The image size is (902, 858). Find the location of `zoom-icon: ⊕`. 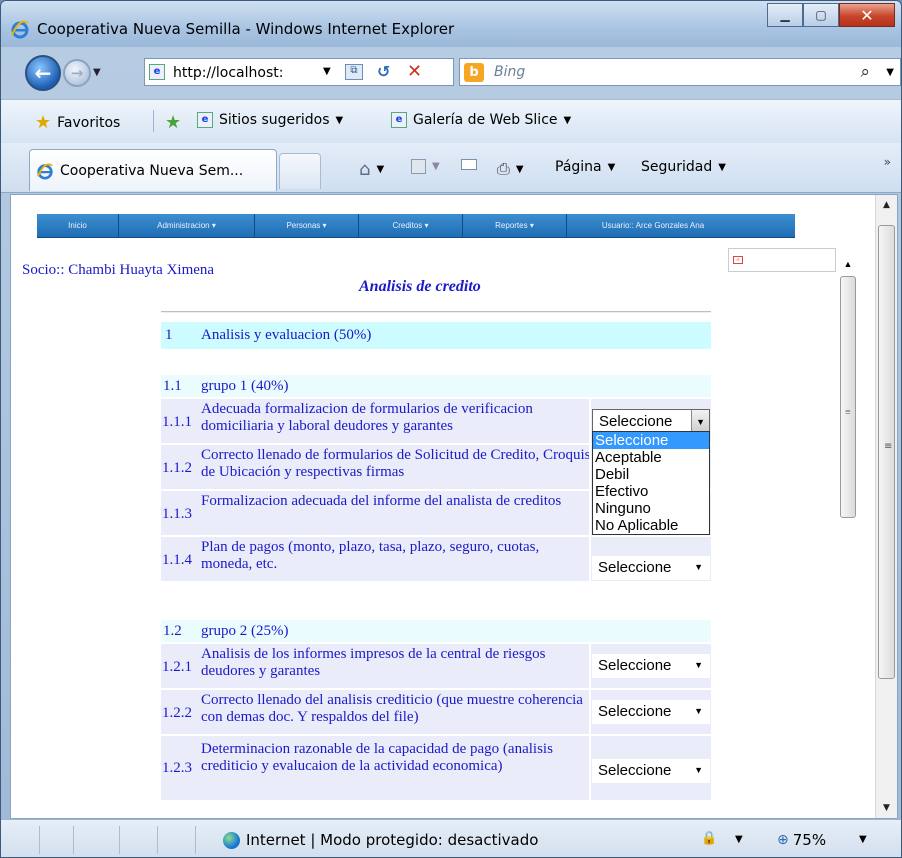

zoom-icon: ⊕ is located at coordinates (783, 840).